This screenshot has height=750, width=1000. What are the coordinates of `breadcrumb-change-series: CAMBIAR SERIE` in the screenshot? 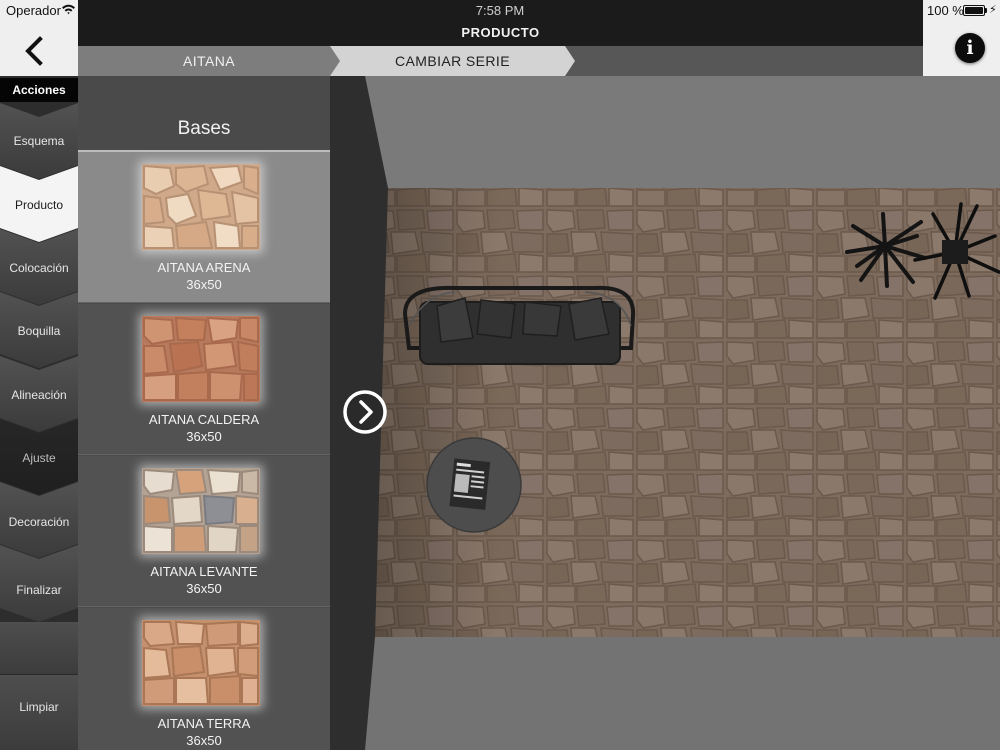 It's located at (452, 61).